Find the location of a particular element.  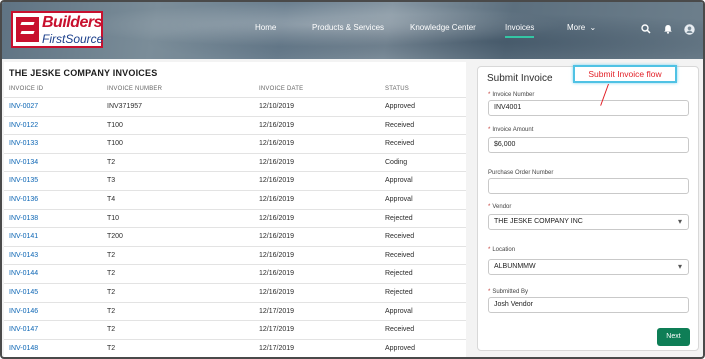

invoice-id-link: INV-0145 is located at coordinates (23, 292).